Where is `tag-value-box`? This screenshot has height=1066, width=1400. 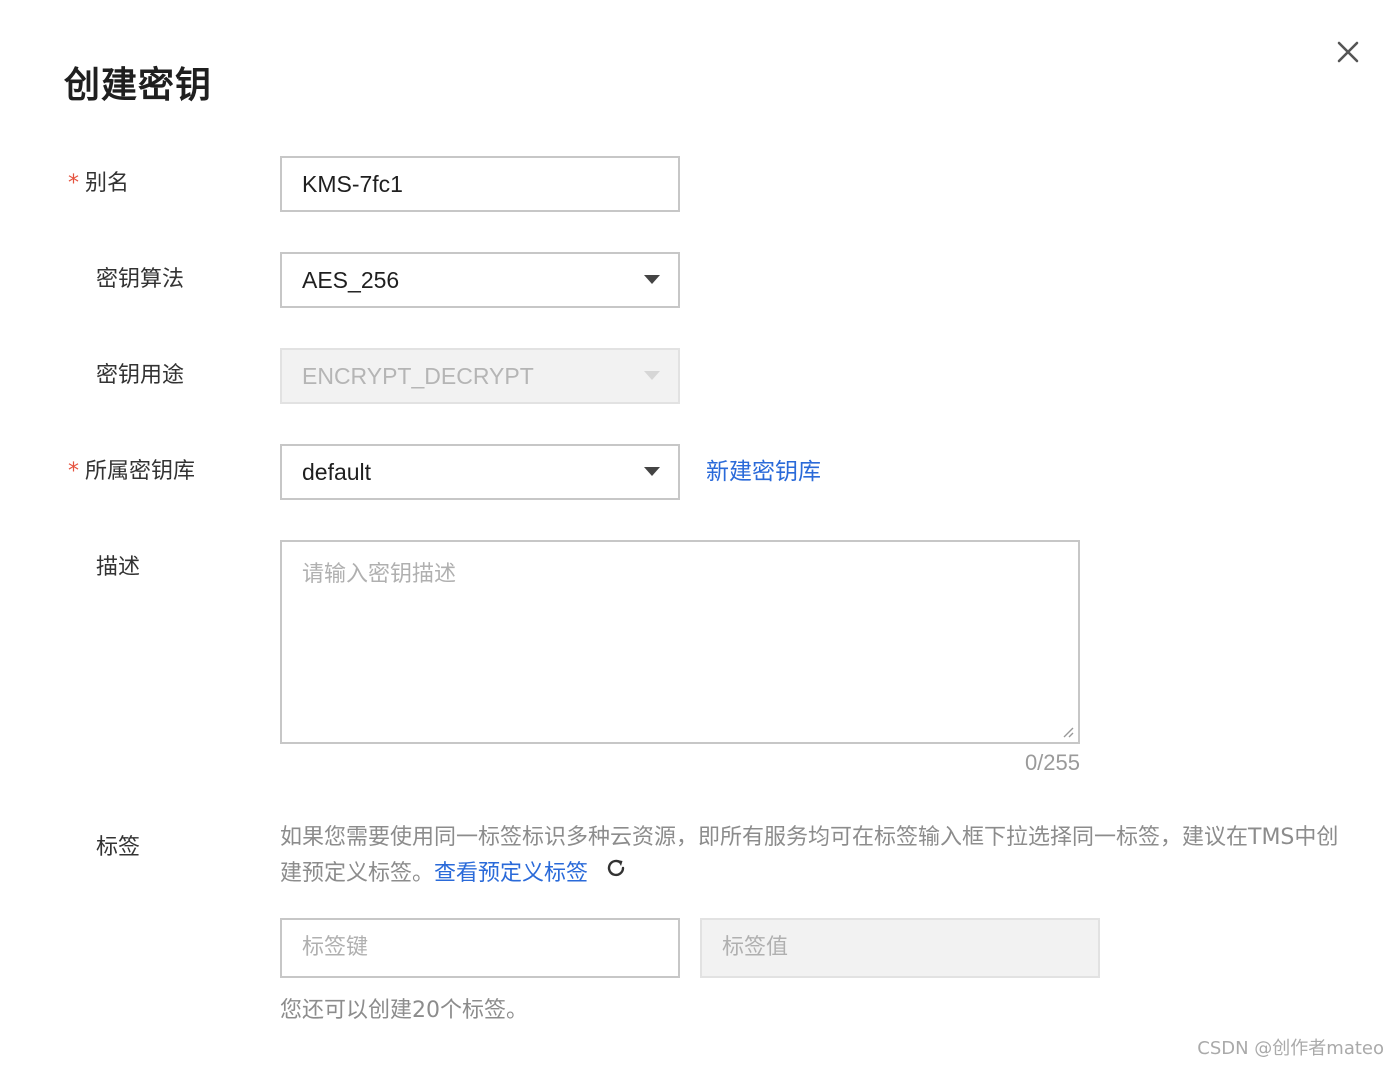
tag-value-box is located at coordinates (900, 948).